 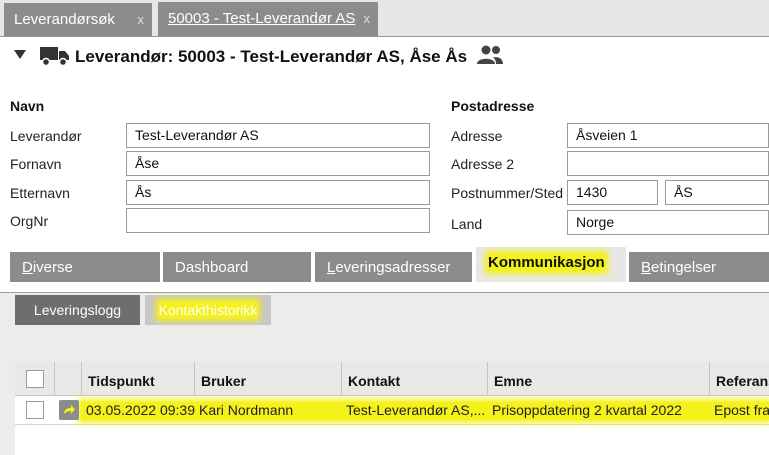 What do you see at coordinates (27, 106) in the screenshot?
I see `section-title-navn: Navn` at bounding box center [27, 106].